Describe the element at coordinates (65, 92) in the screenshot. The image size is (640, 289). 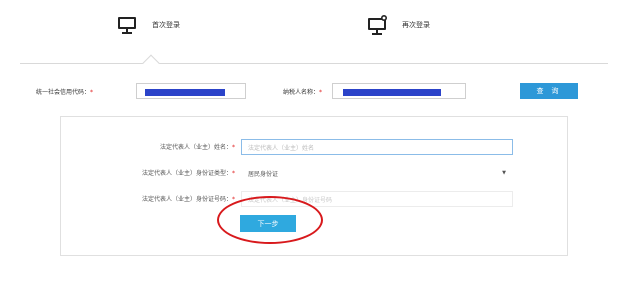
I see `credit-code-label: 统一社会信用代码：*` at that location.